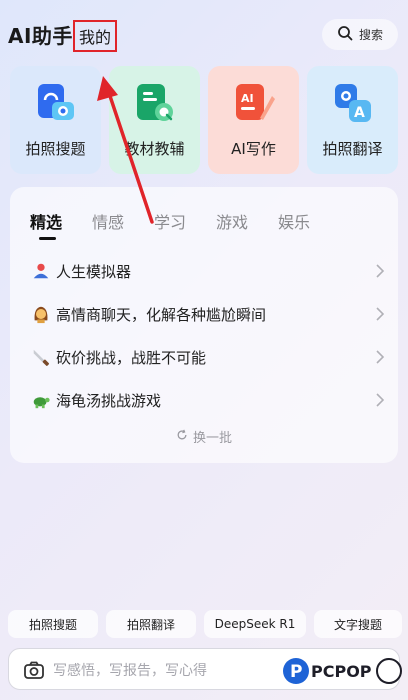 Image resolution: width=408 pixels, height=700 pixels. Describe the element at coordinates (94, 271) in the screenshot. I see `list-item-text: 人生模拟器` at that location.